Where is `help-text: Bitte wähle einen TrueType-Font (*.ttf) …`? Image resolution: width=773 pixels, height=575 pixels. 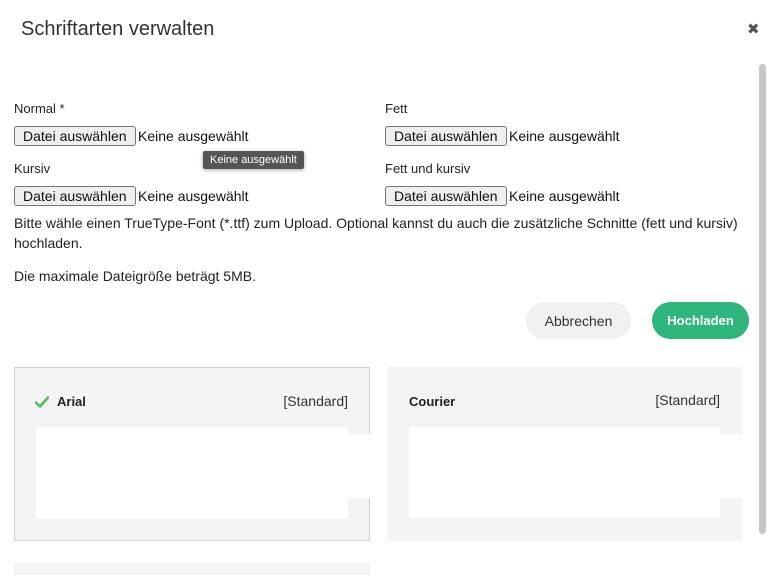 help-text: Bitte wähle einen TrueType-Font (*.ttf) … is located at coordinates (376, 233).